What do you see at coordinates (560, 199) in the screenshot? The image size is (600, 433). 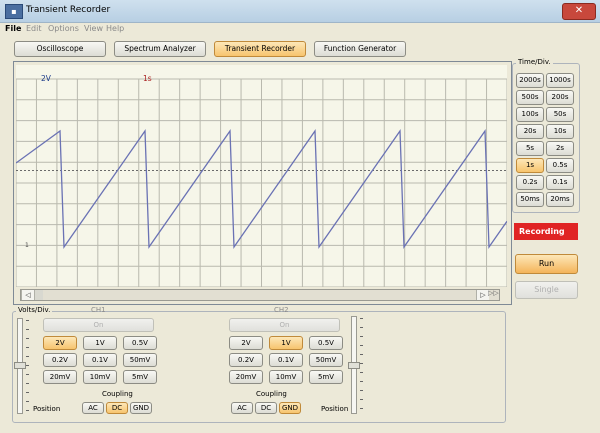 I see `time-div-button: 20ms` at bounding box center [560, 199].